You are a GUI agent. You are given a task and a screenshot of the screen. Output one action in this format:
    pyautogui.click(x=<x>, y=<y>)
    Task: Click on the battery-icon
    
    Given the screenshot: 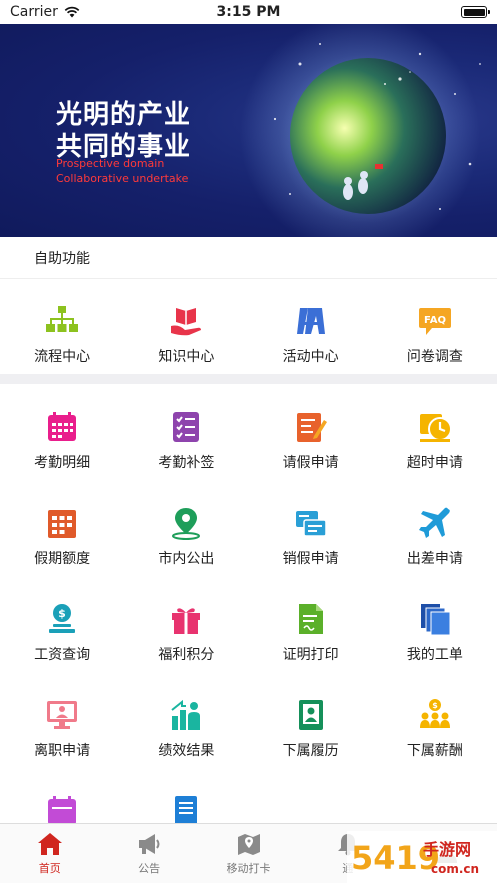 What is the action you would take?
    pyautogui.click(x=474, y=12)
    